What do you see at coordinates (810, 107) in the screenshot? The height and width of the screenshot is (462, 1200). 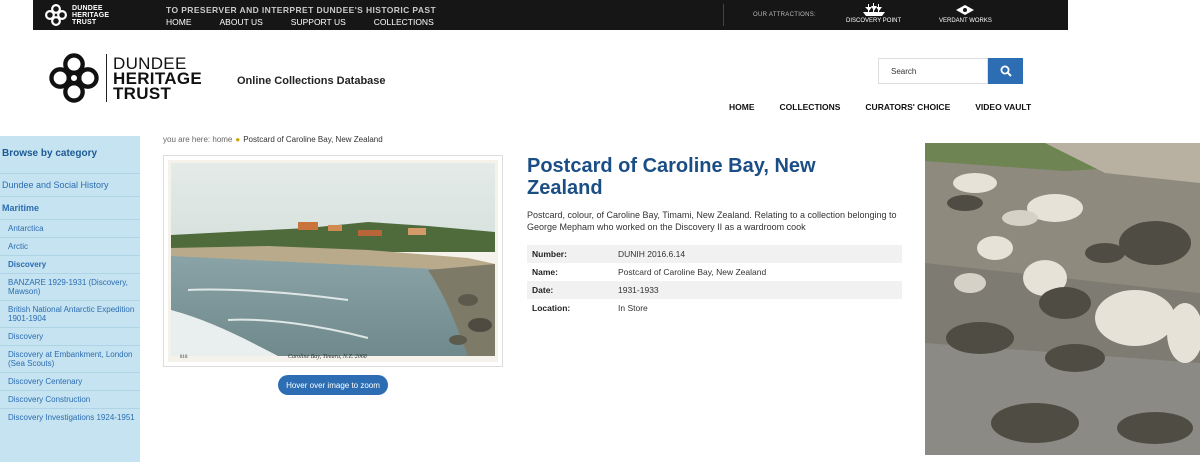 I see `nav-collections: COLLECTIONS` at bounding box center [810, 107].